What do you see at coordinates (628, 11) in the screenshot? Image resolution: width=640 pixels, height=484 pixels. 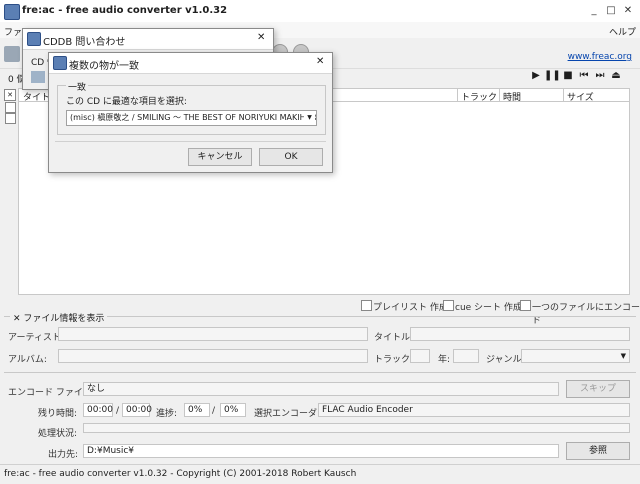 I see `close-icon: ✕` at bounding box center [628, 11].